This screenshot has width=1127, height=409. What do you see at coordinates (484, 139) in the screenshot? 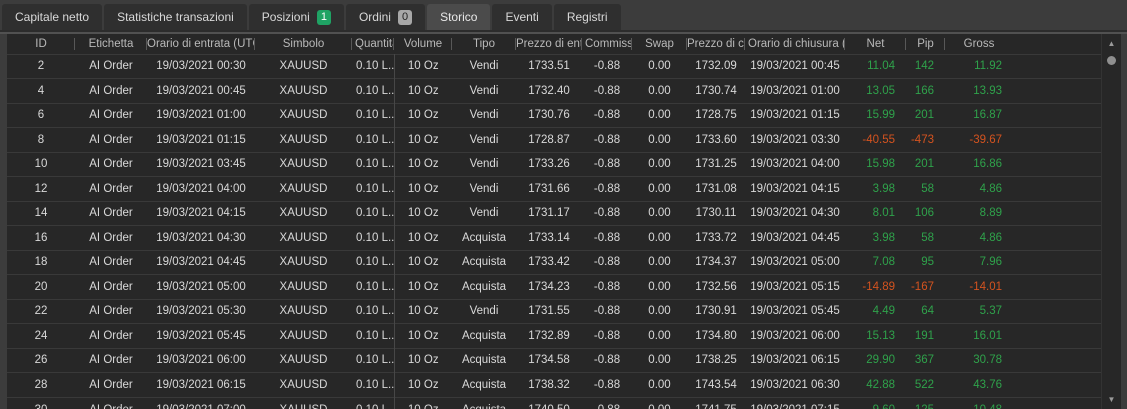
I see `cell: Vendi` at bounding box center [484, 139].